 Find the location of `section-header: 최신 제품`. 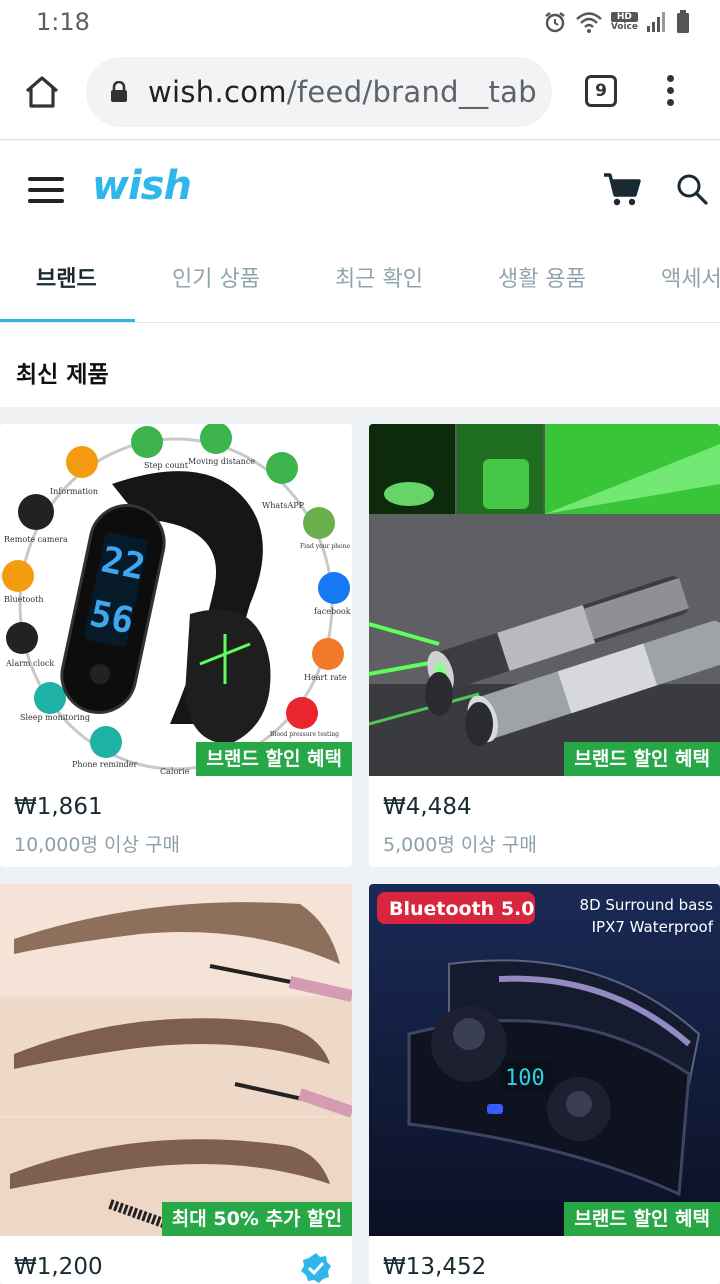

section-header: 최신 제품 is located at coordinates (360, 365).